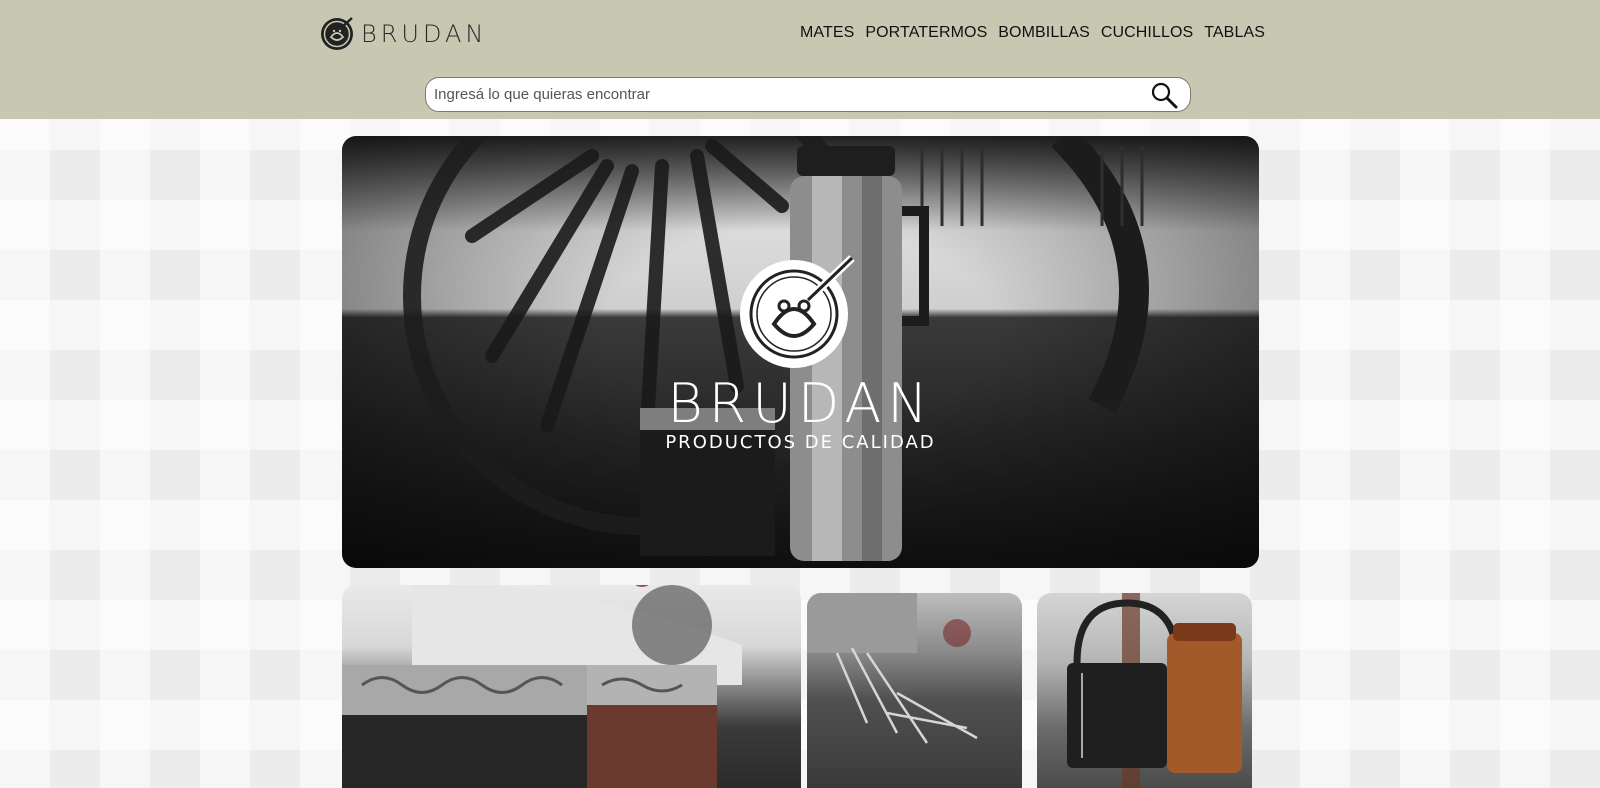  Describe the element at coordinates (337, 33) in the screenshot. I see `brand-mate-logo-icon` at that location.